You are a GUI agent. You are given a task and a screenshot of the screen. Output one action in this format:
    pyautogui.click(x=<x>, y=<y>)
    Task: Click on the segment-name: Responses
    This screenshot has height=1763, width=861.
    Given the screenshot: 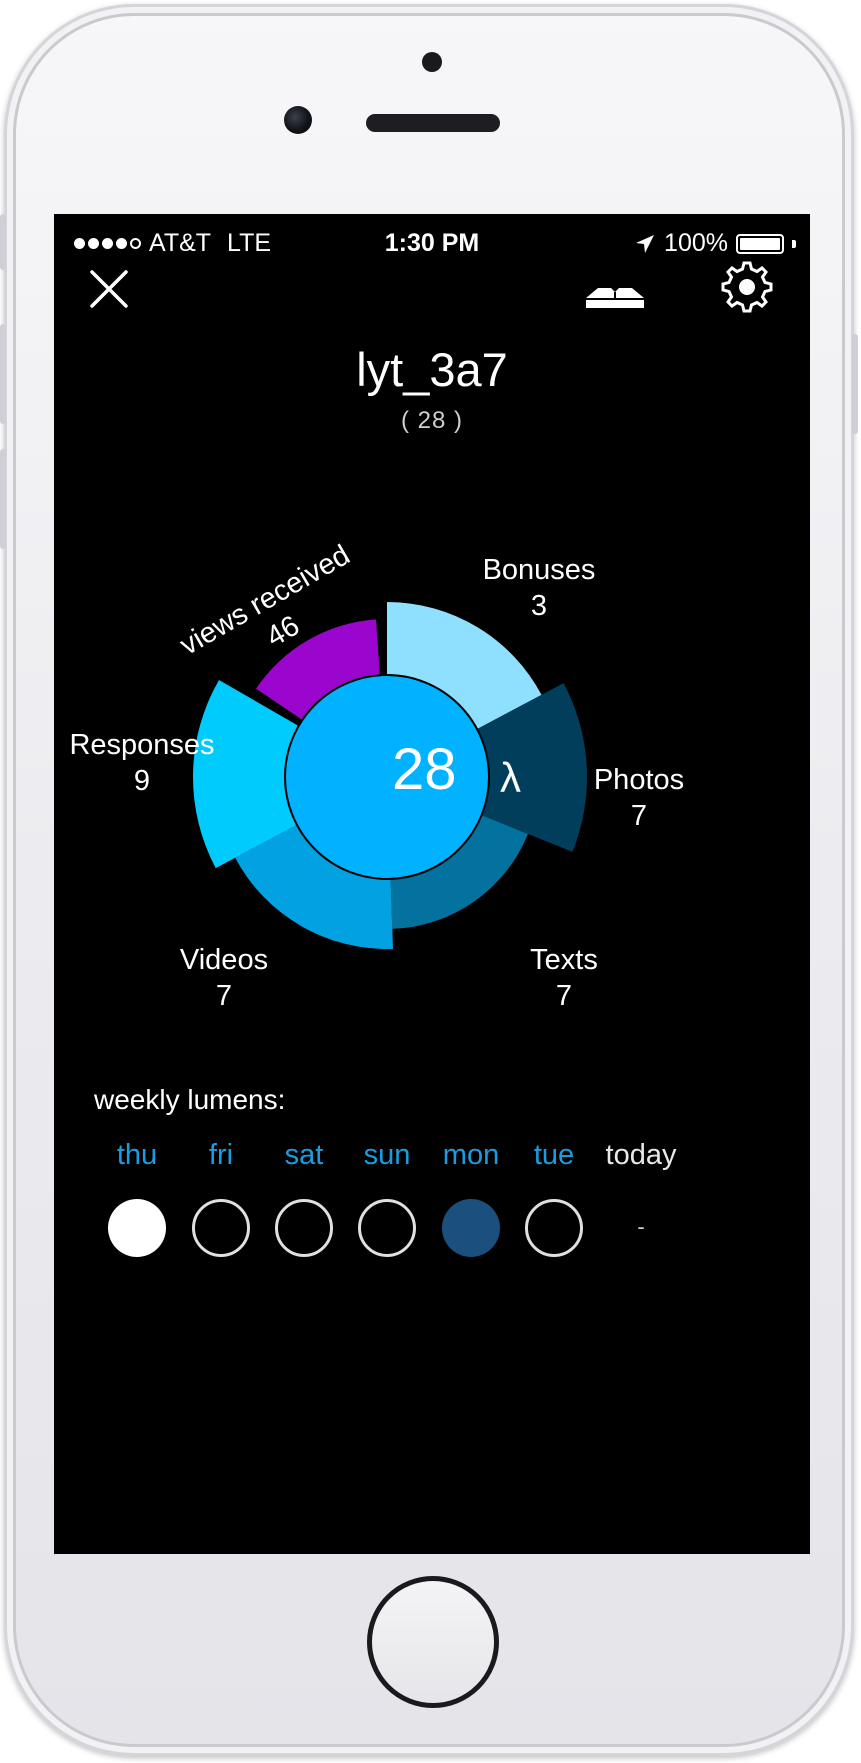 What is the action you would take?
    pyautogui.click(x=142, y=745)
    